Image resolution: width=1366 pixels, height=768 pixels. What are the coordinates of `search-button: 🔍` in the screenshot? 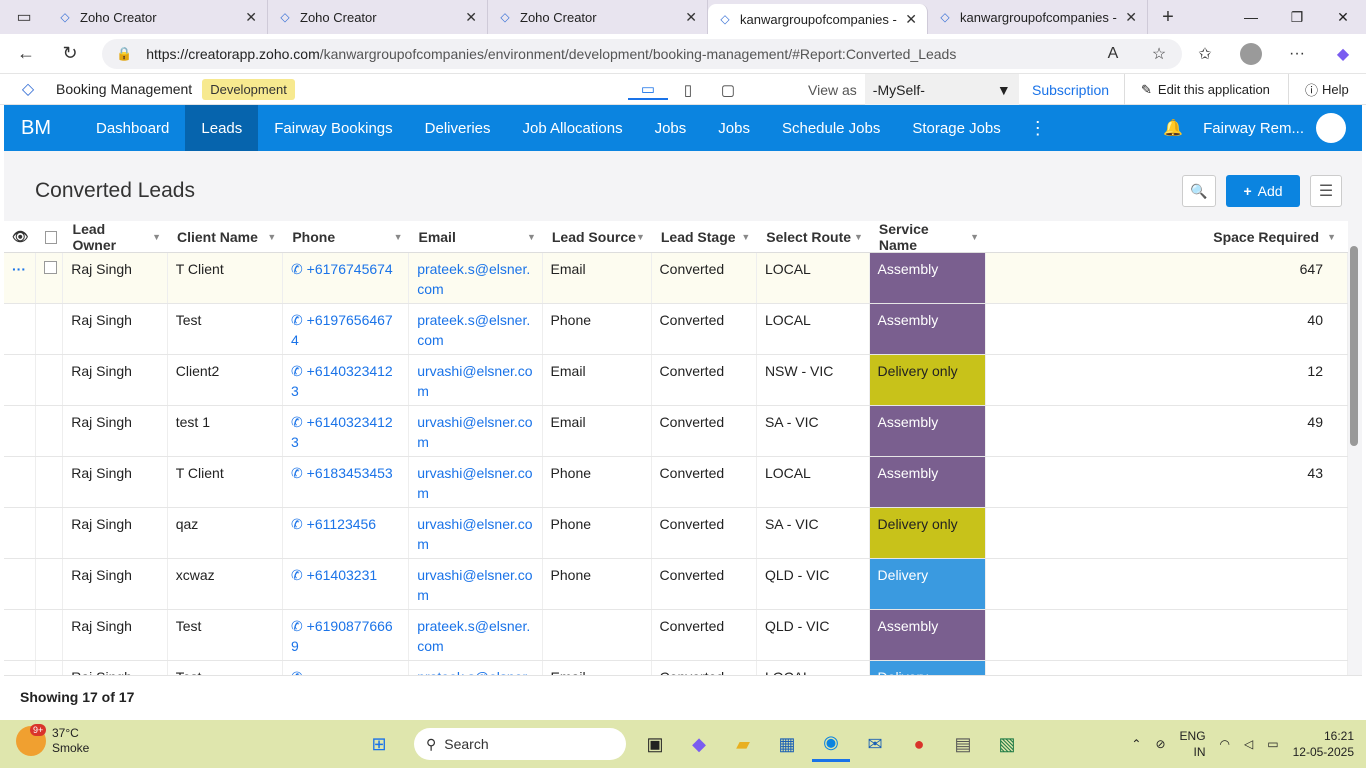 It's located at (1199, 191).